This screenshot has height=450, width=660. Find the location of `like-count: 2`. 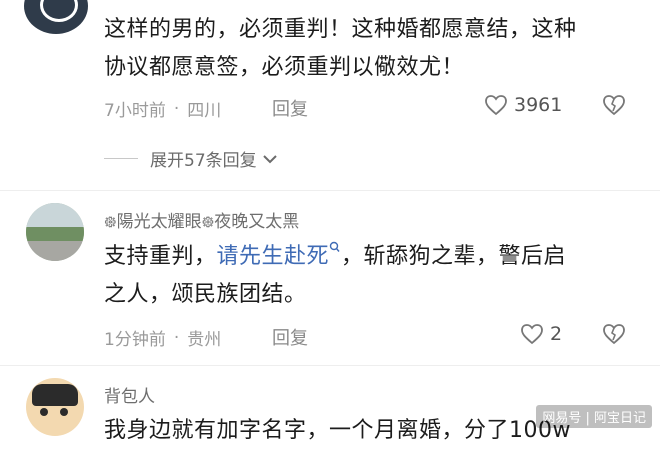

like-count: 2 is located at coordinates (556, 334).